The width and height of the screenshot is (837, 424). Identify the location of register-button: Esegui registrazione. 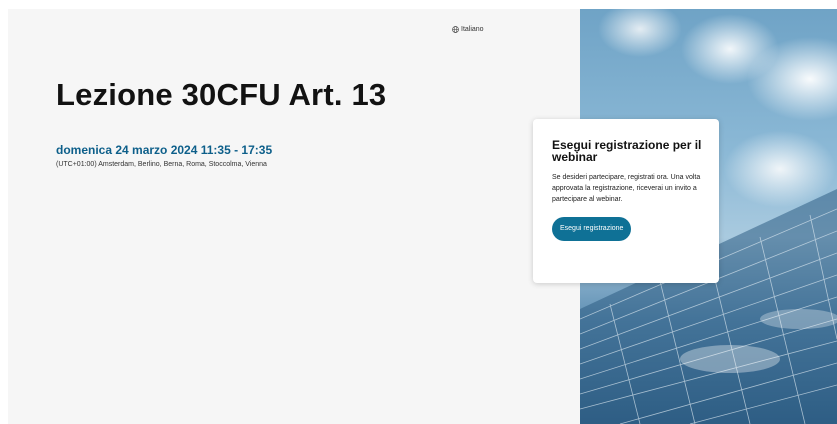
(592, 229).